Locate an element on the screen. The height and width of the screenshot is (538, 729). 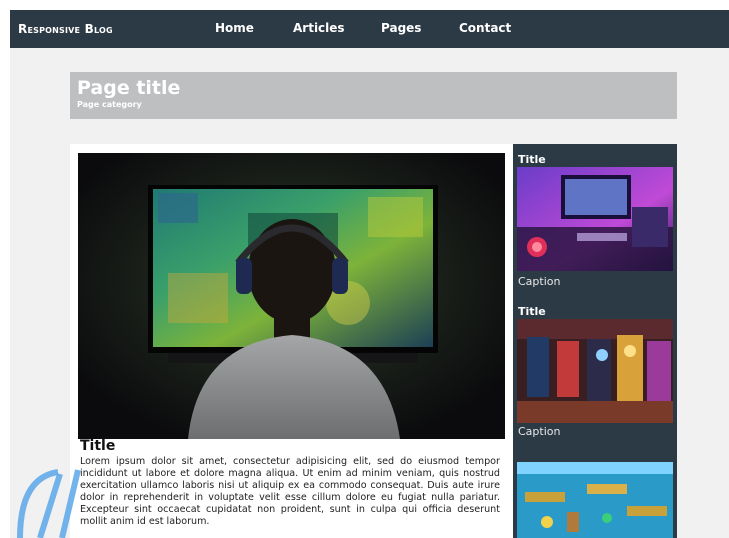
brand-logo-link: Responsive Blog is located at coordinates (65, 29).